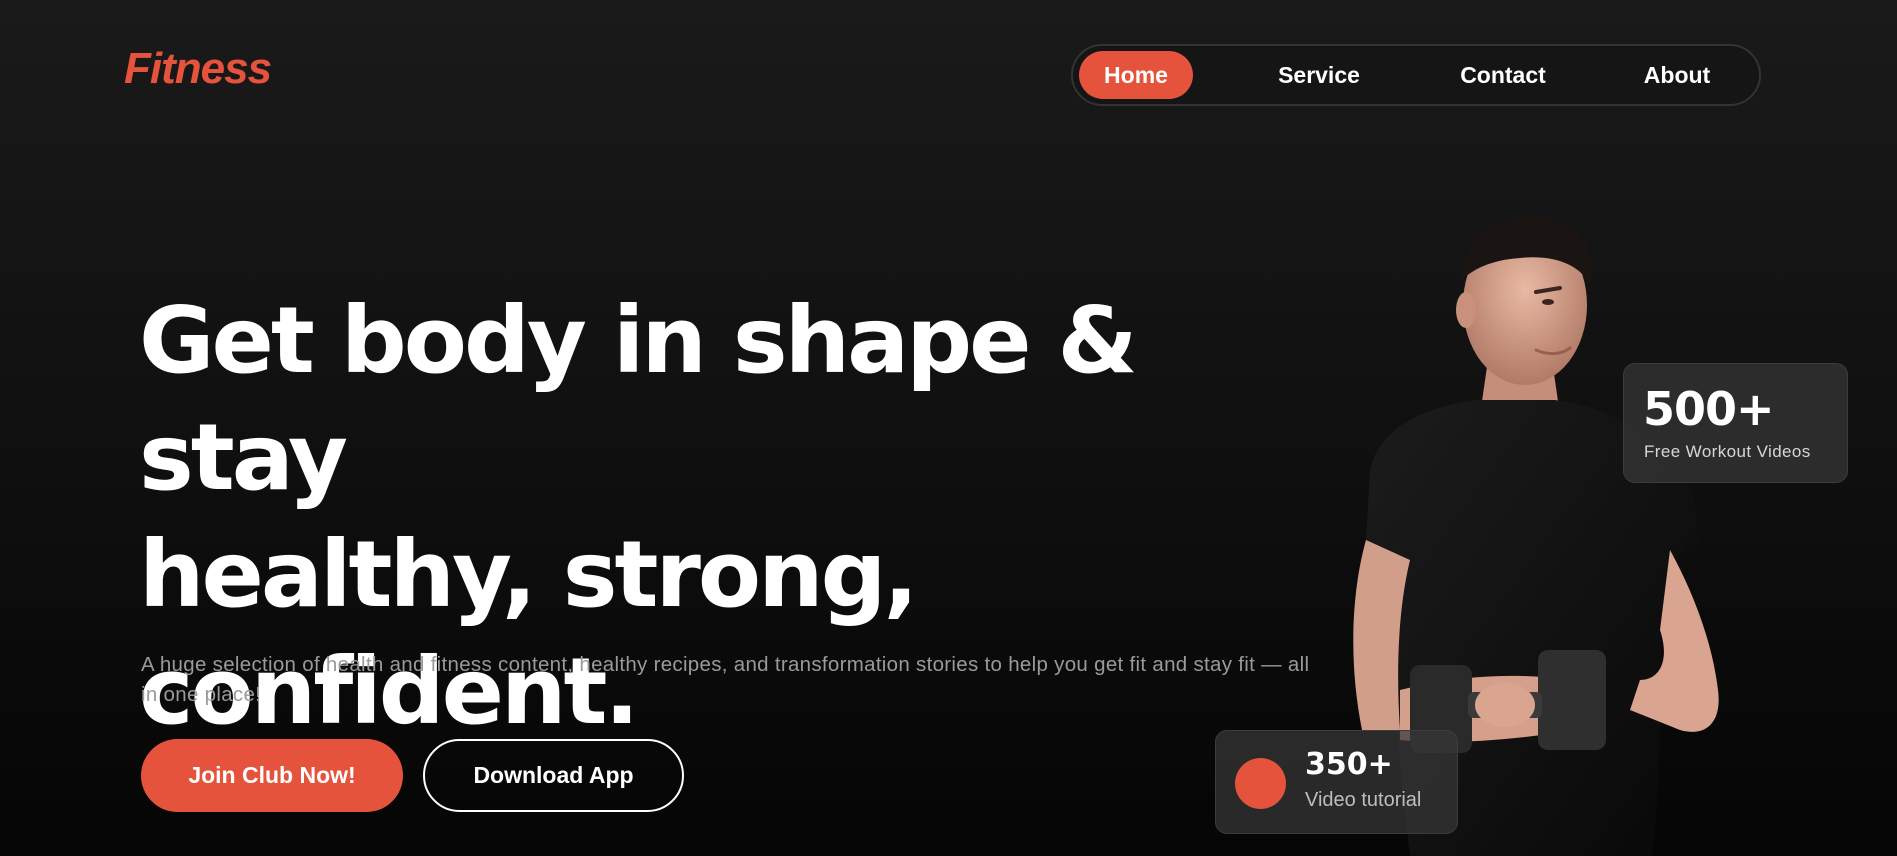  Describe the element at coordinates (1319, 75) in the screenshot. I see `nav-item-service: Service` at that location.